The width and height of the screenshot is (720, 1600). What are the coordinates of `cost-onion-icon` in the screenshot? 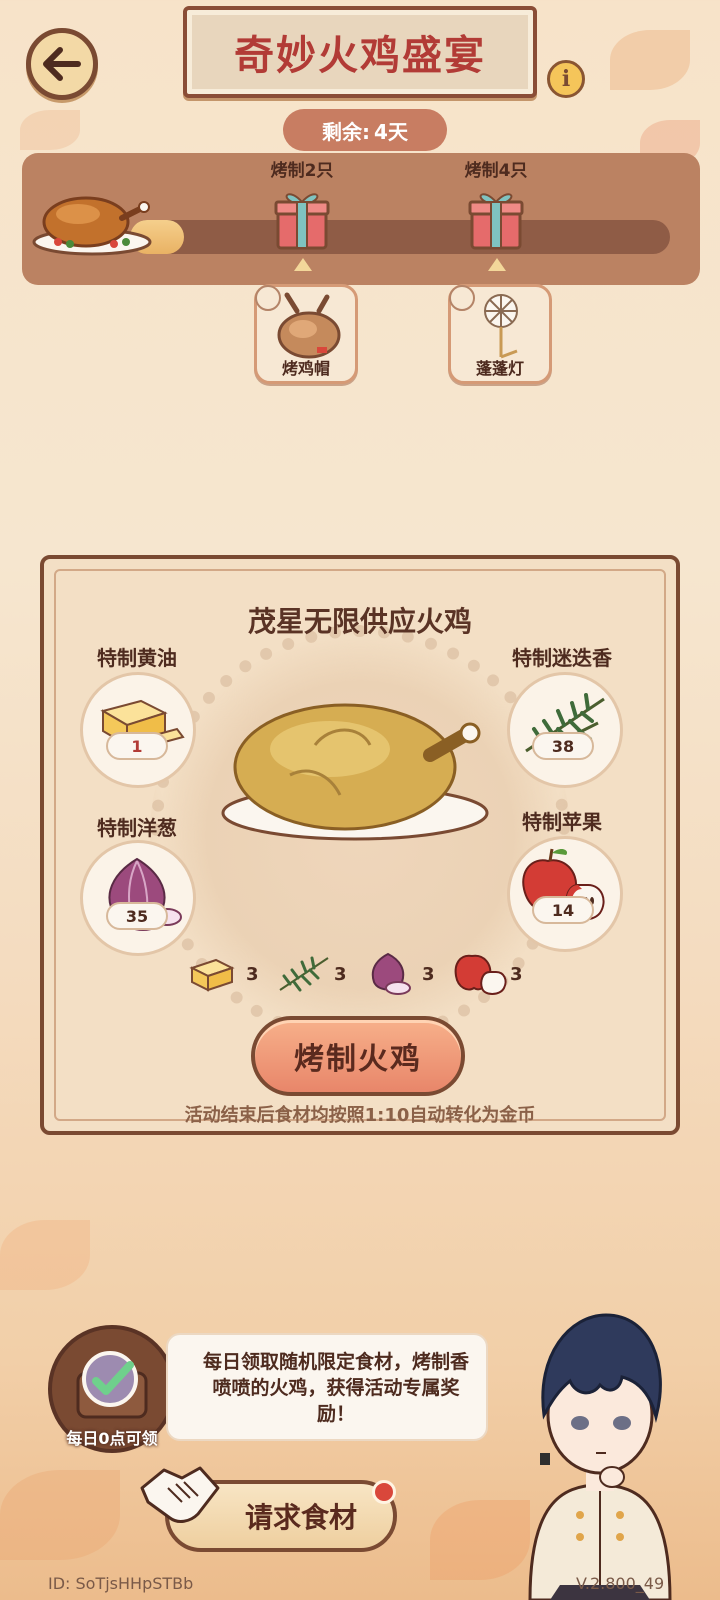 It's located at (392, 975).